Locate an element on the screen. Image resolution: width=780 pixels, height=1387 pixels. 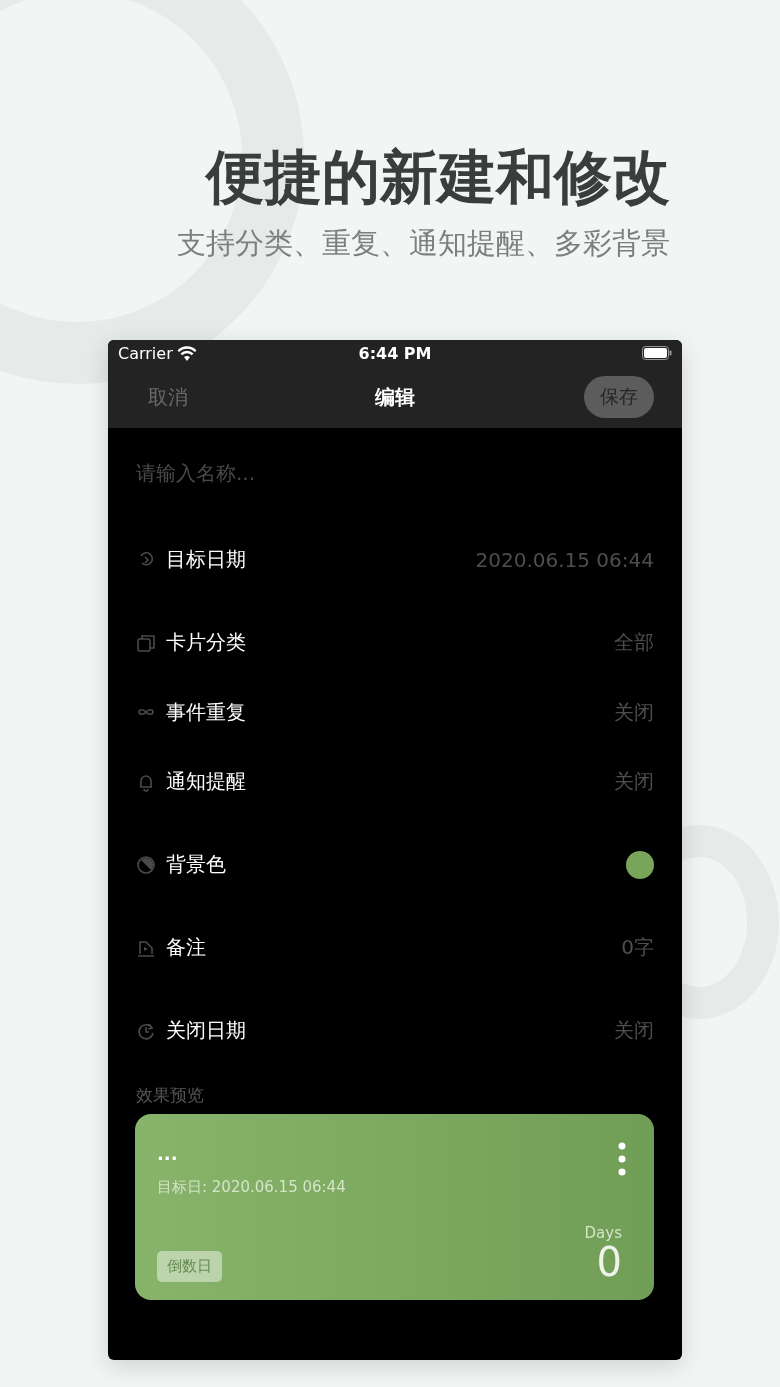
row-value: 全部 is located at coordinates (634, 642).